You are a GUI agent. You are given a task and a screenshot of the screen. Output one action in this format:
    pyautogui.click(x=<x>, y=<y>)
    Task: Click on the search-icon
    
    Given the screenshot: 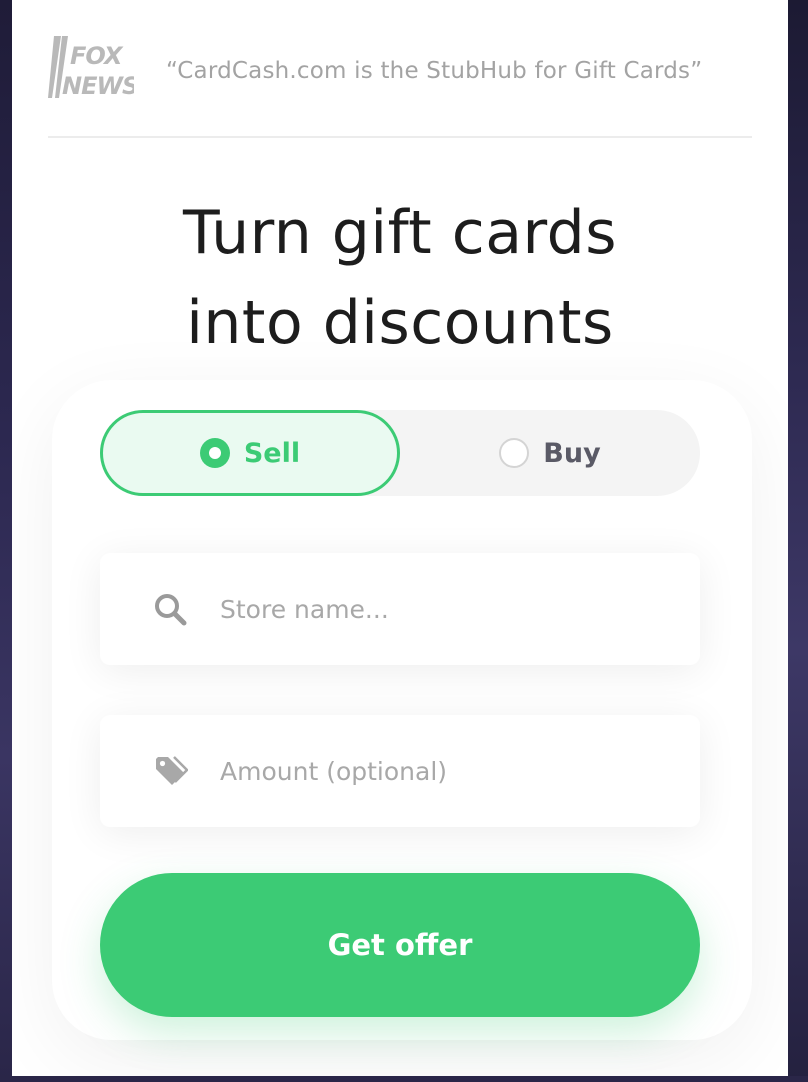 What is the action you would take?
    pyautogui.click(x=171, y=610)
    